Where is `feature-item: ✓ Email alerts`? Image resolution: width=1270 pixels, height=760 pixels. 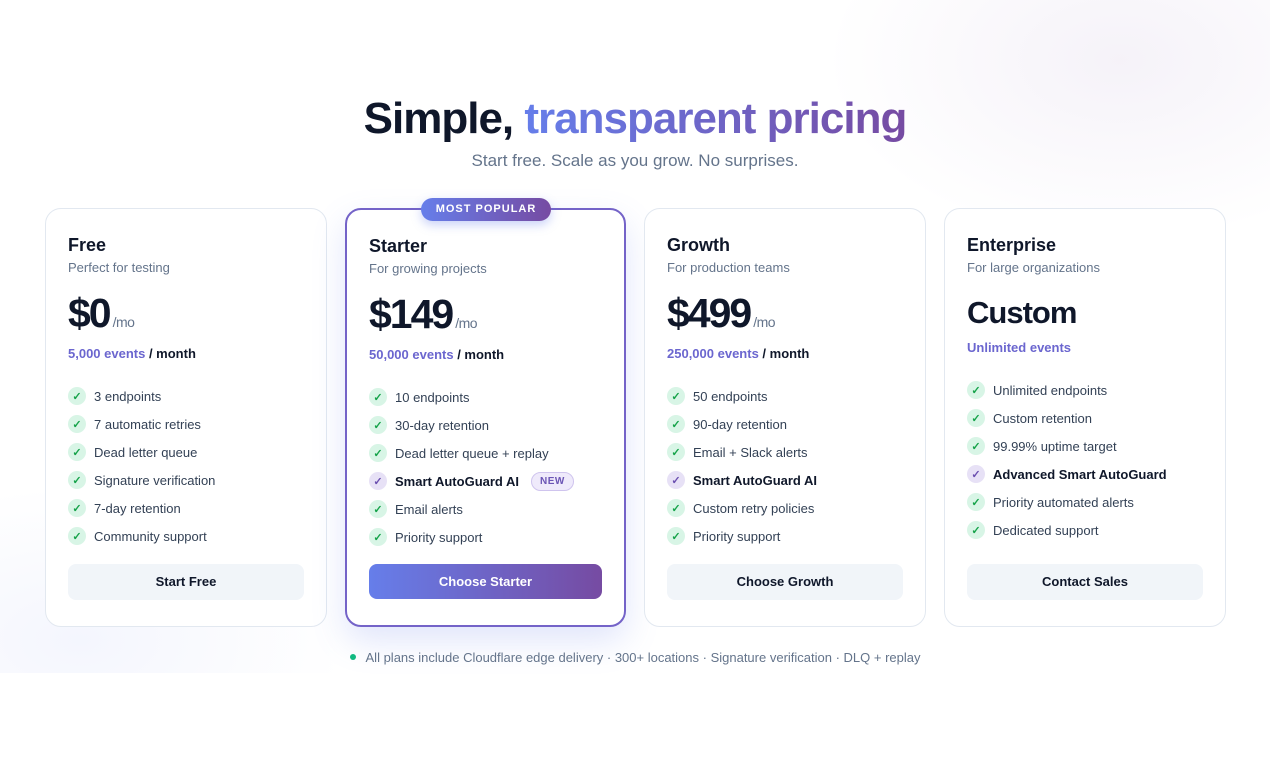
feature-item: ✓ Email alerts is located at coordinates (485, 509).